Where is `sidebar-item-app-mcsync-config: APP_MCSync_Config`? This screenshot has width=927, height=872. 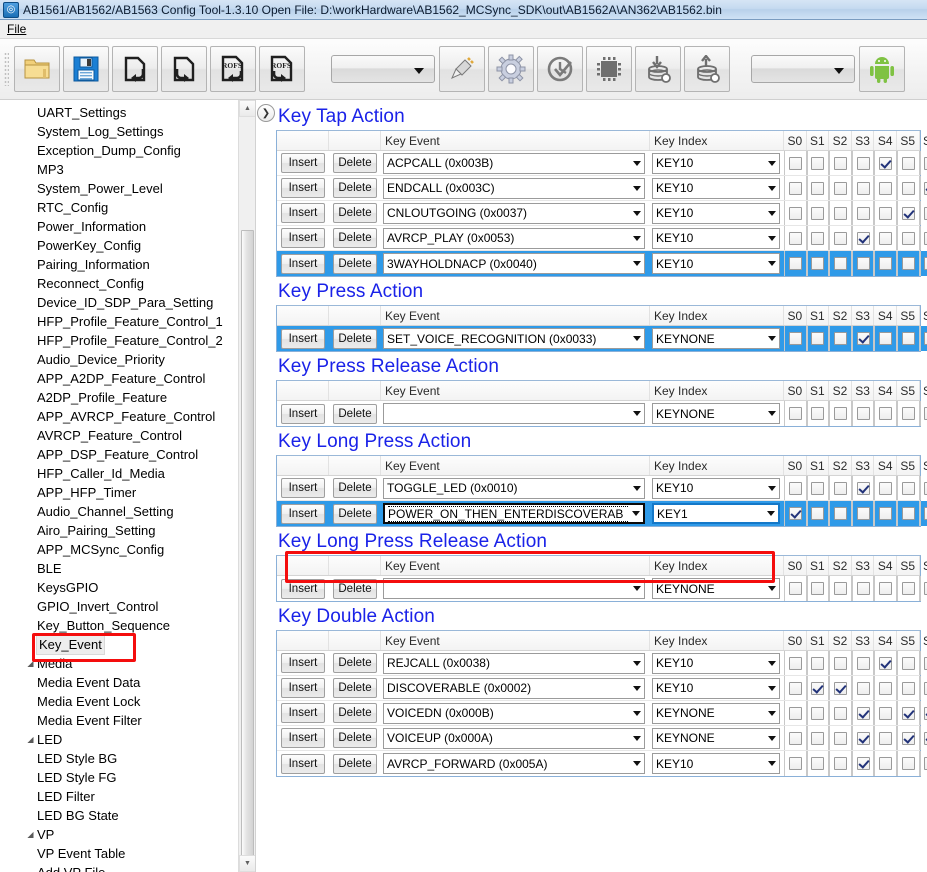
sidebar-item-app-mcsync-config: APP_MCSync_Config is located at coordinates (119, 549).